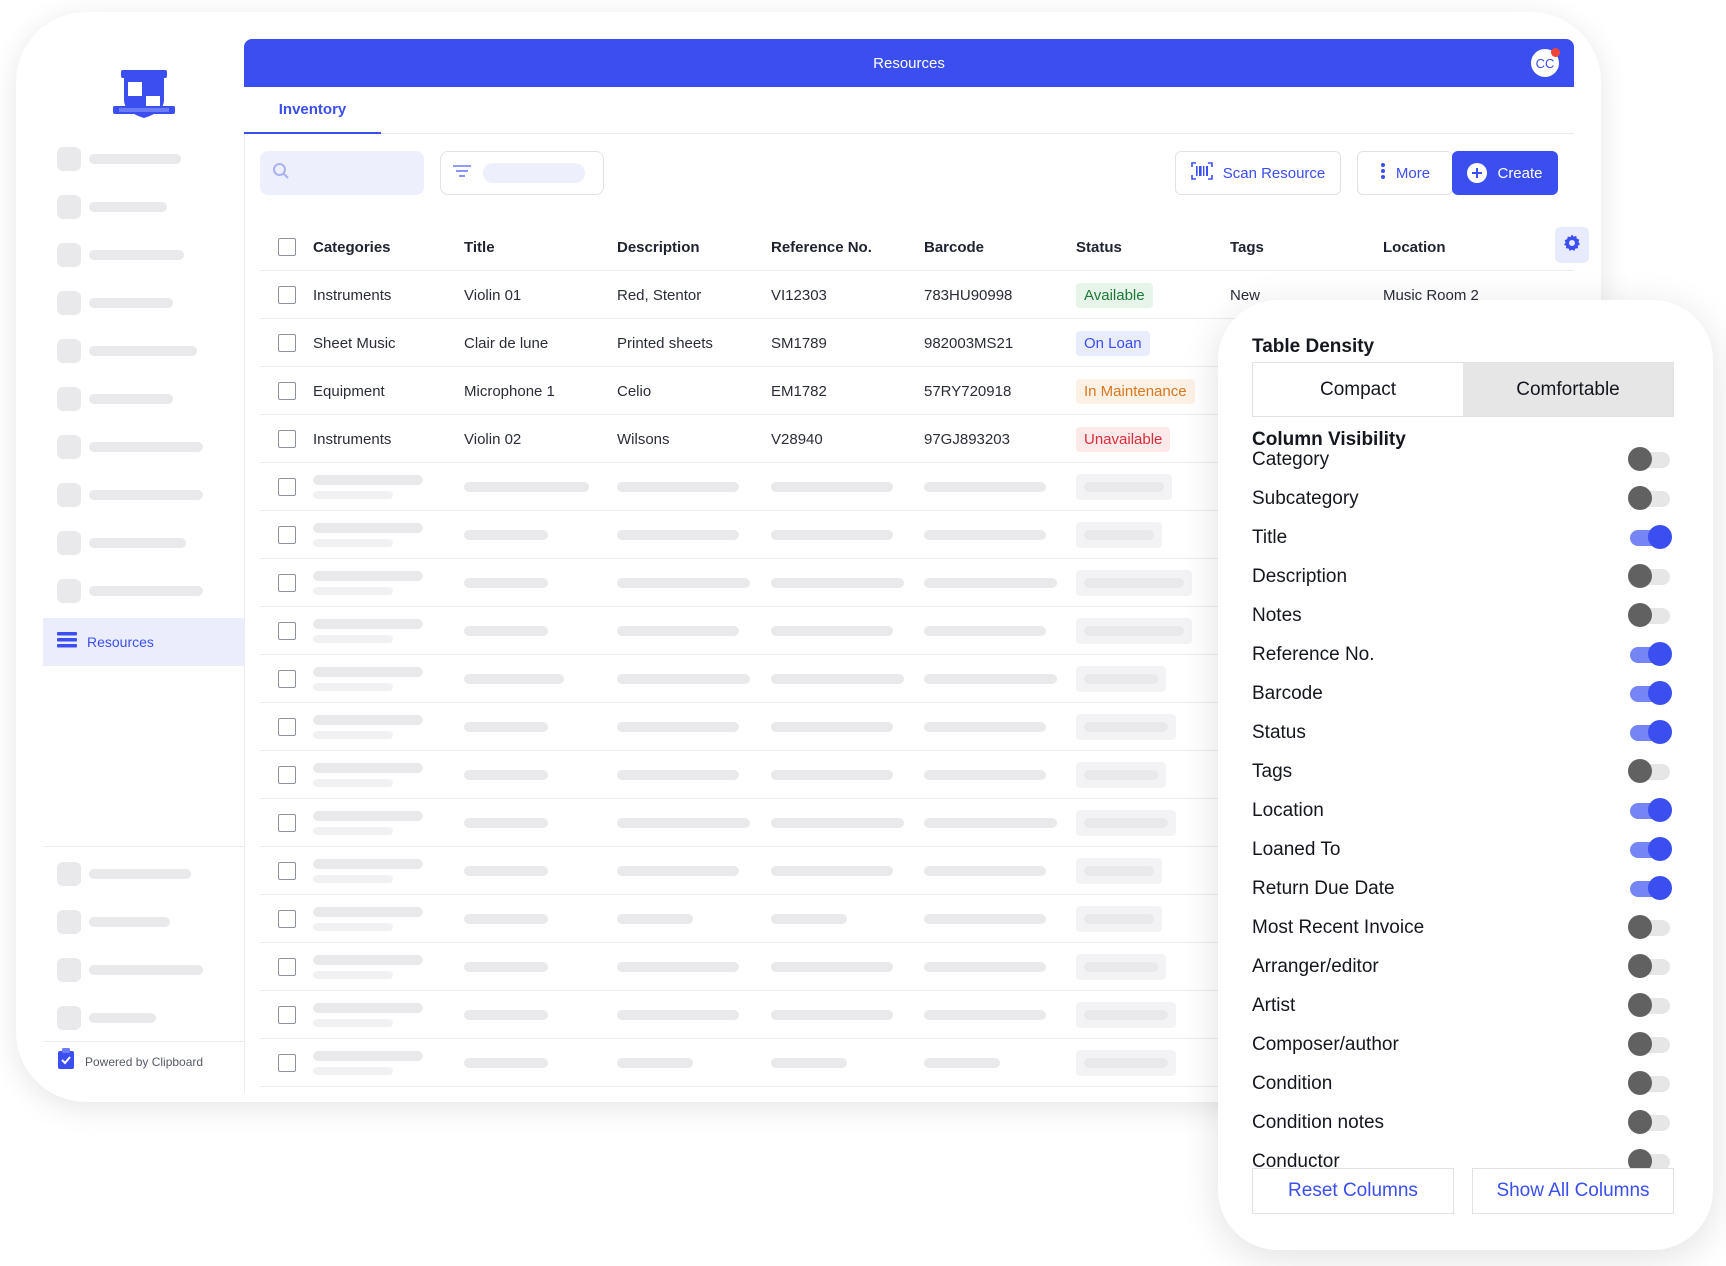 The width and height of the screenshot is (1726, 1266). I want to click on description-cell: Wilsons, so click(643, 439).